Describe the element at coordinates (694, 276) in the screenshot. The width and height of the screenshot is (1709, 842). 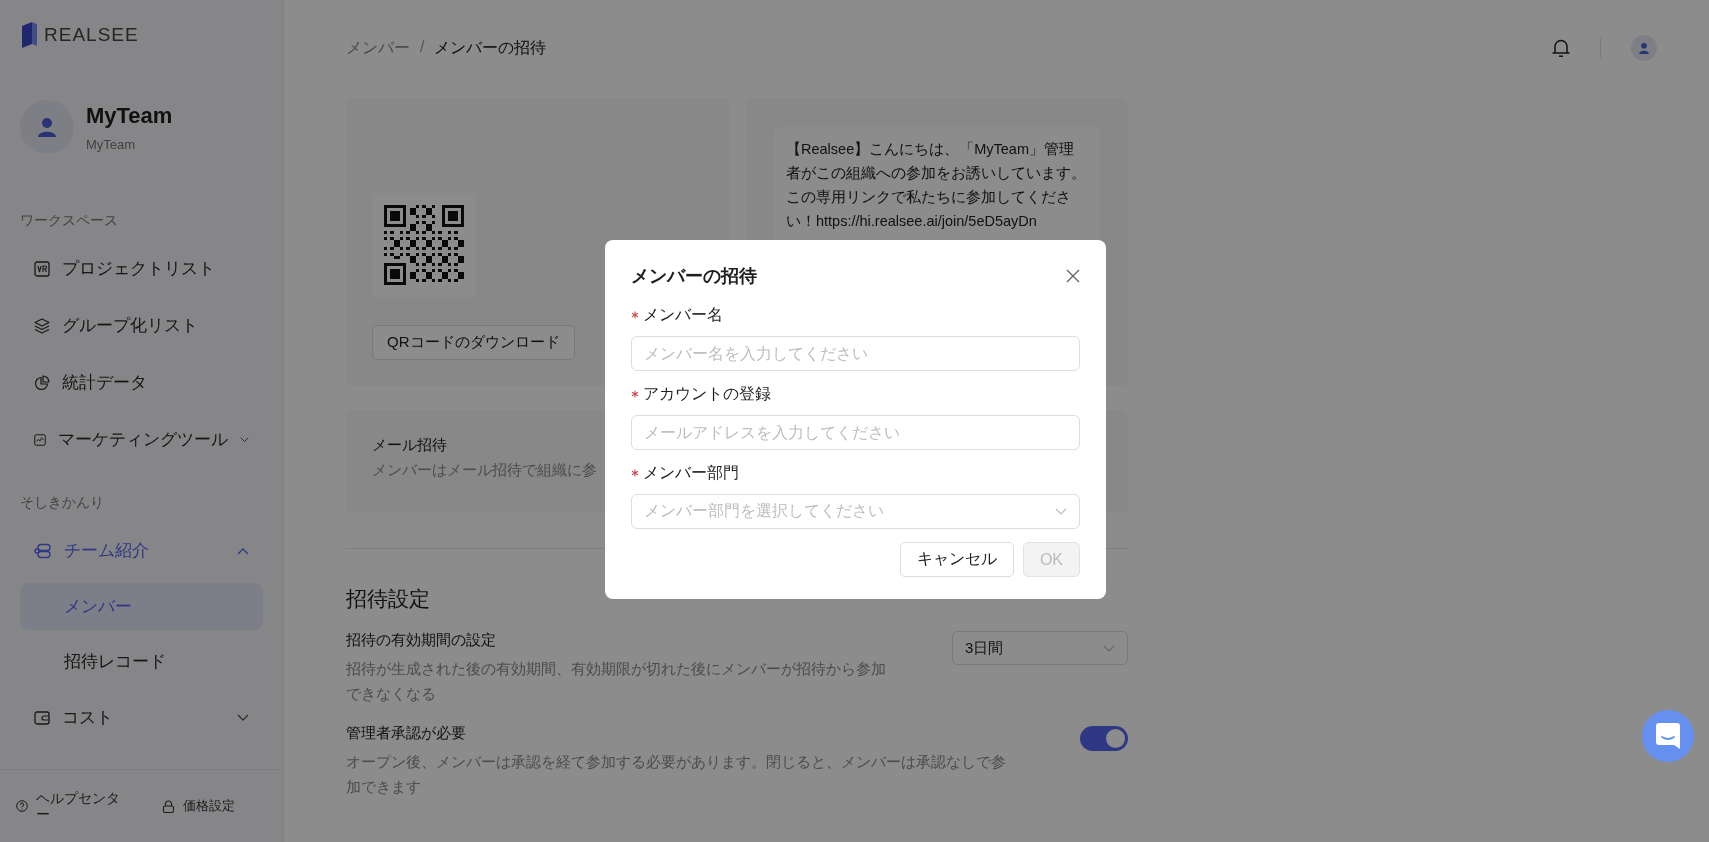
I see `dialog-title: メンバーの招待` at that location.